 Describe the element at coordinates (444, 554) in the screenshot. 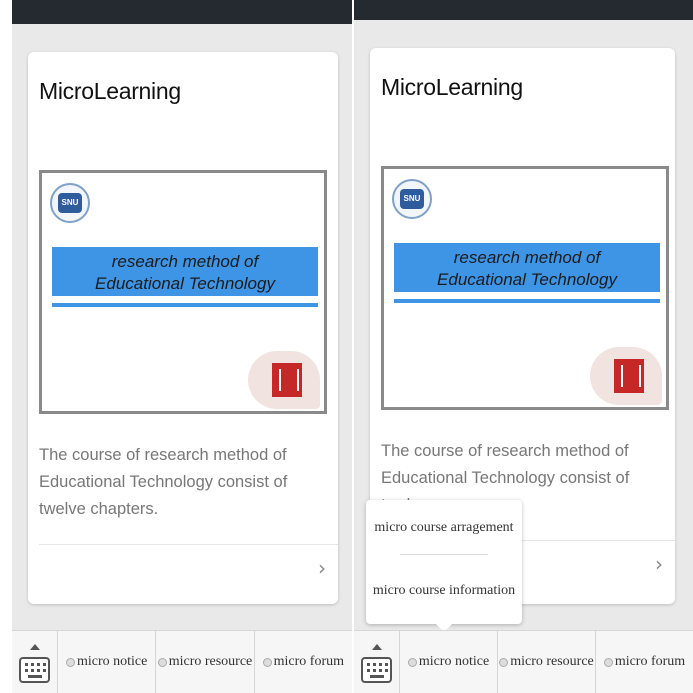

I see `menu-divider` at that location.